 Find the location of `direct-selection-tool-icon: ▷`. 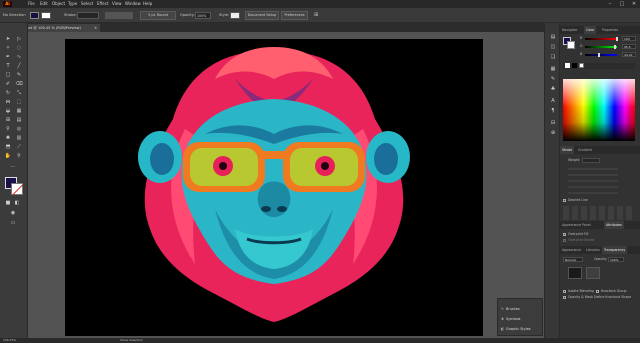

direct-selection-tool-icon: ▷ is located at coordinates (19, 39).